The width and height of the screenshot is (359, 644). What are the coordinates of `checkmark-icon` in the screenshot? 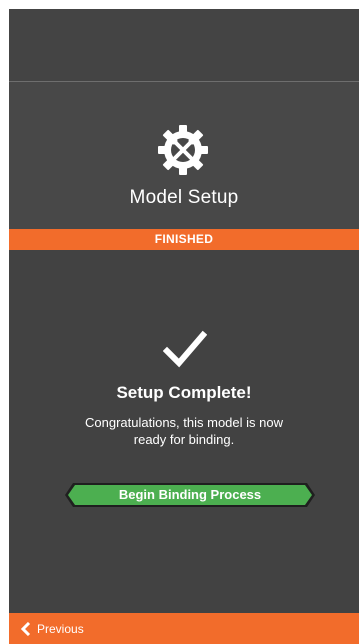 It's located at (185, 349).